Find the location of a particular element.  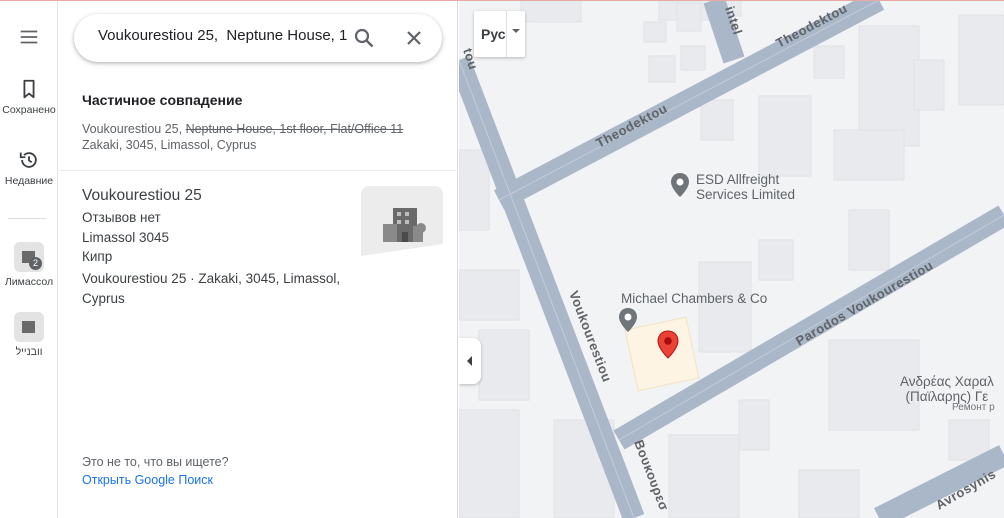

collapse-panel-button is located at coordinates (470, 361).